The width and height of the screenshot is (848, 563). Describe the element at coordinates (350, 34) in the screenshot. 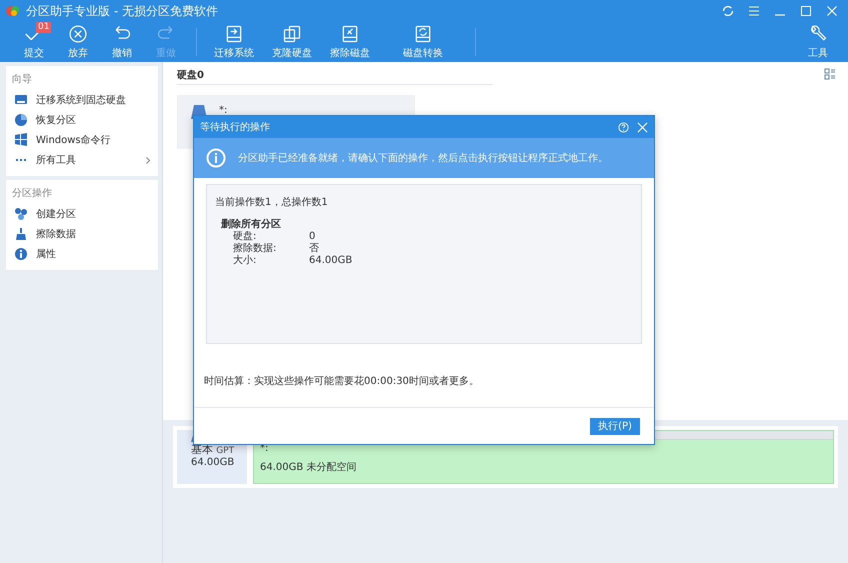

I see `disk-eraser-icon` at that location.